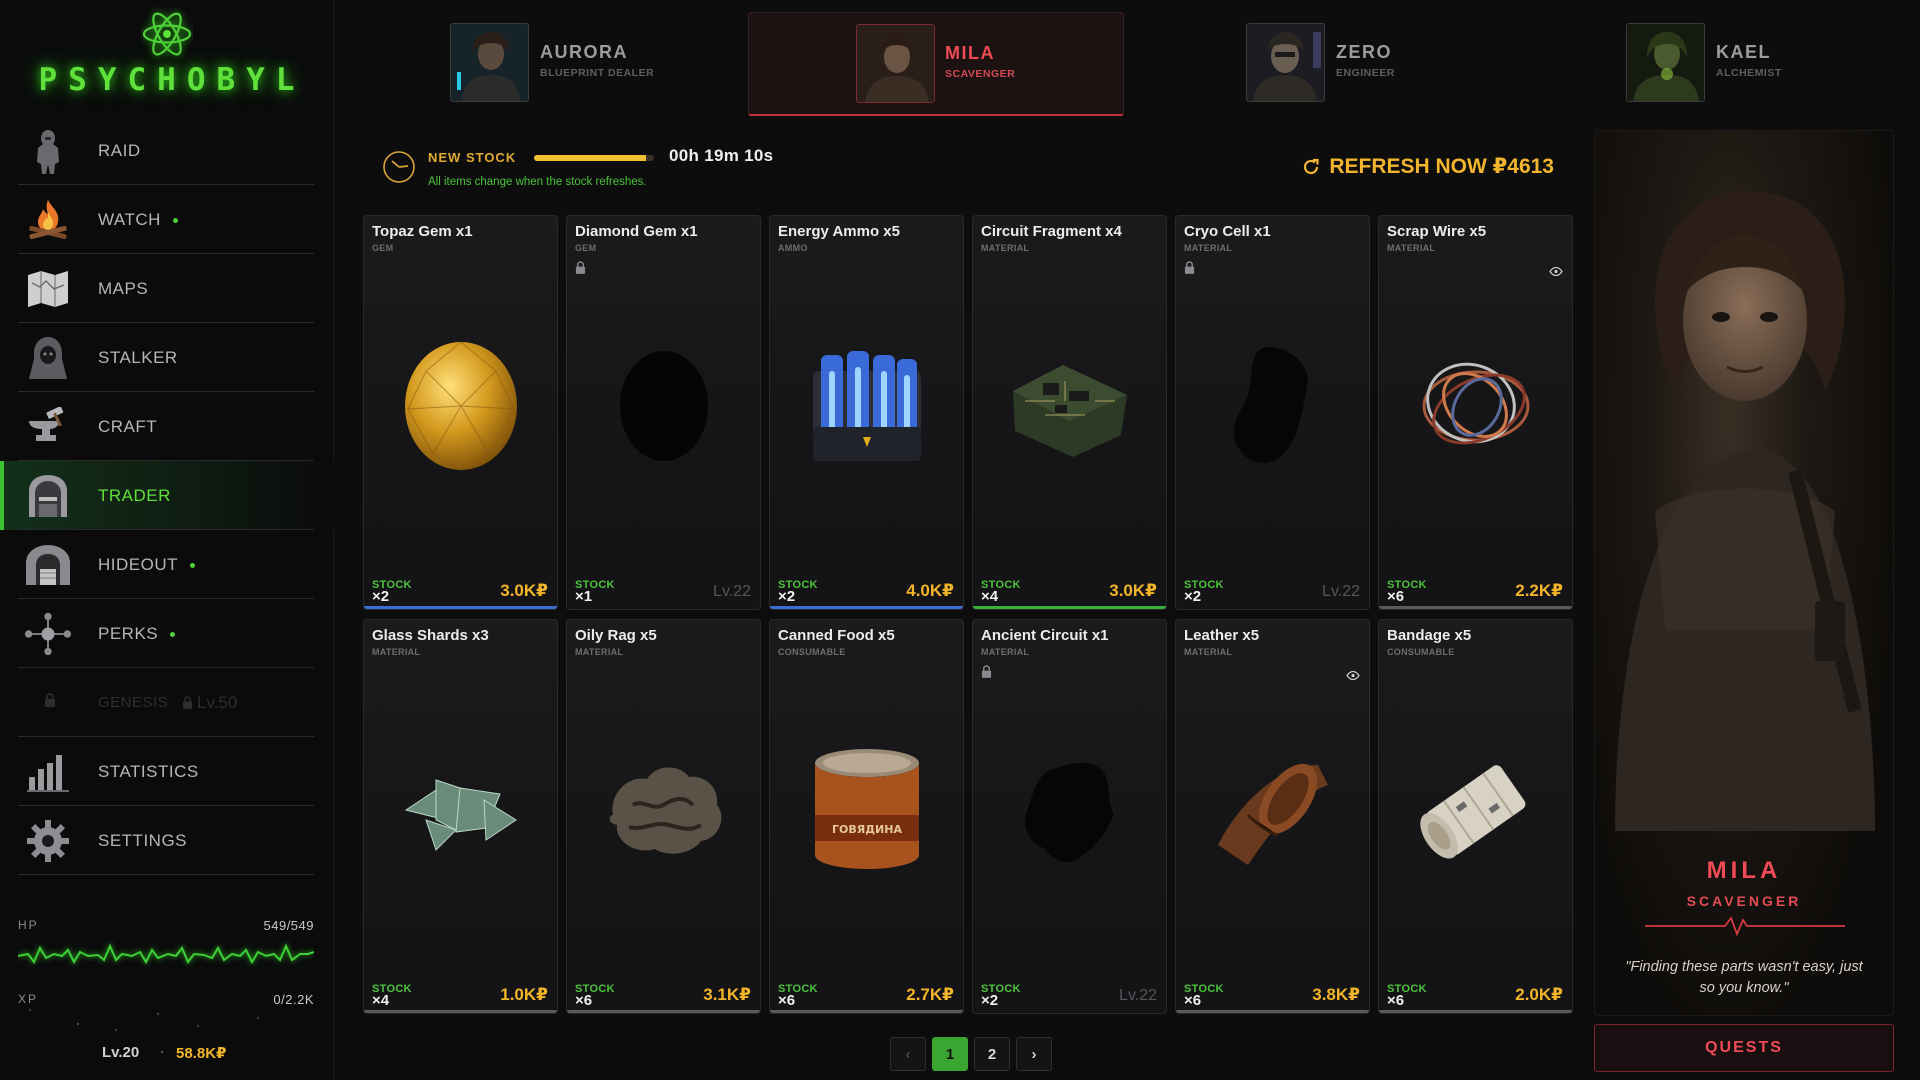 This screenshot has width=1920, height=1080. I want to click on item-card: Circuit Fragment x4 MATERIAL STOCK ×4 3.0K₽, so click(1069, 412).